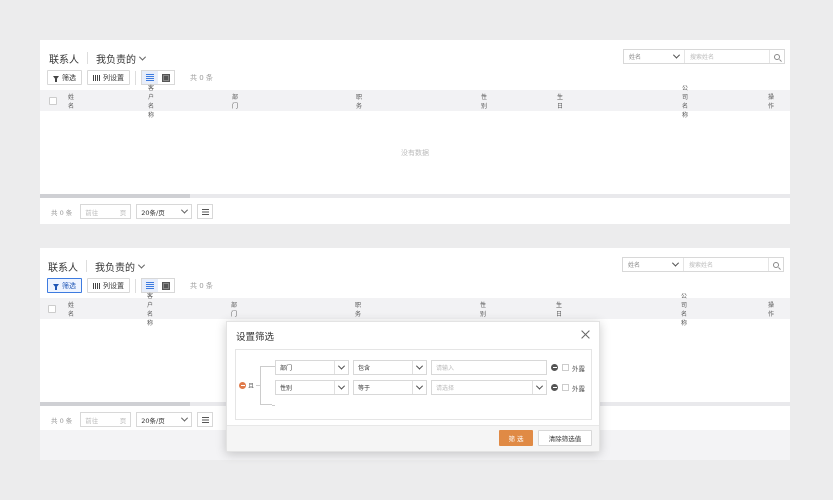 This screenshot has width=833, height=500. I want to click on search-icon, so click(776, 264).